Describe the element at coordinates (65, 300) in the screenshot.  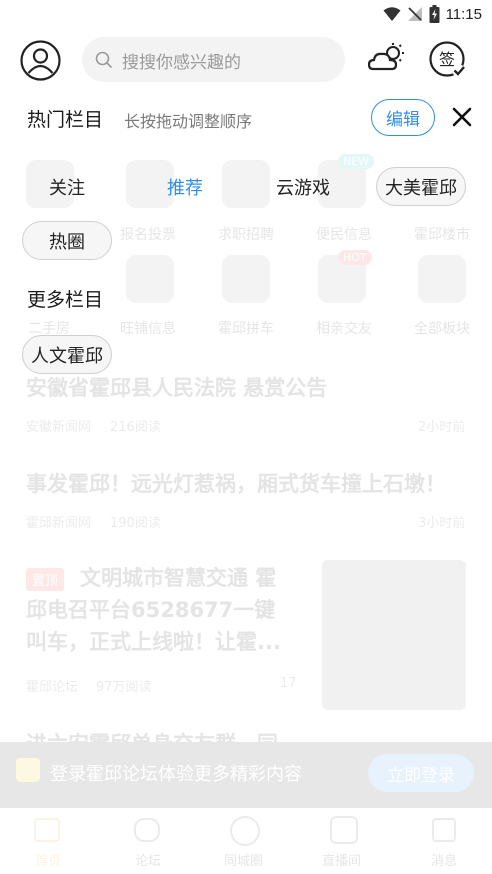
I see `more-channels-title: 更多栏目` at that location.